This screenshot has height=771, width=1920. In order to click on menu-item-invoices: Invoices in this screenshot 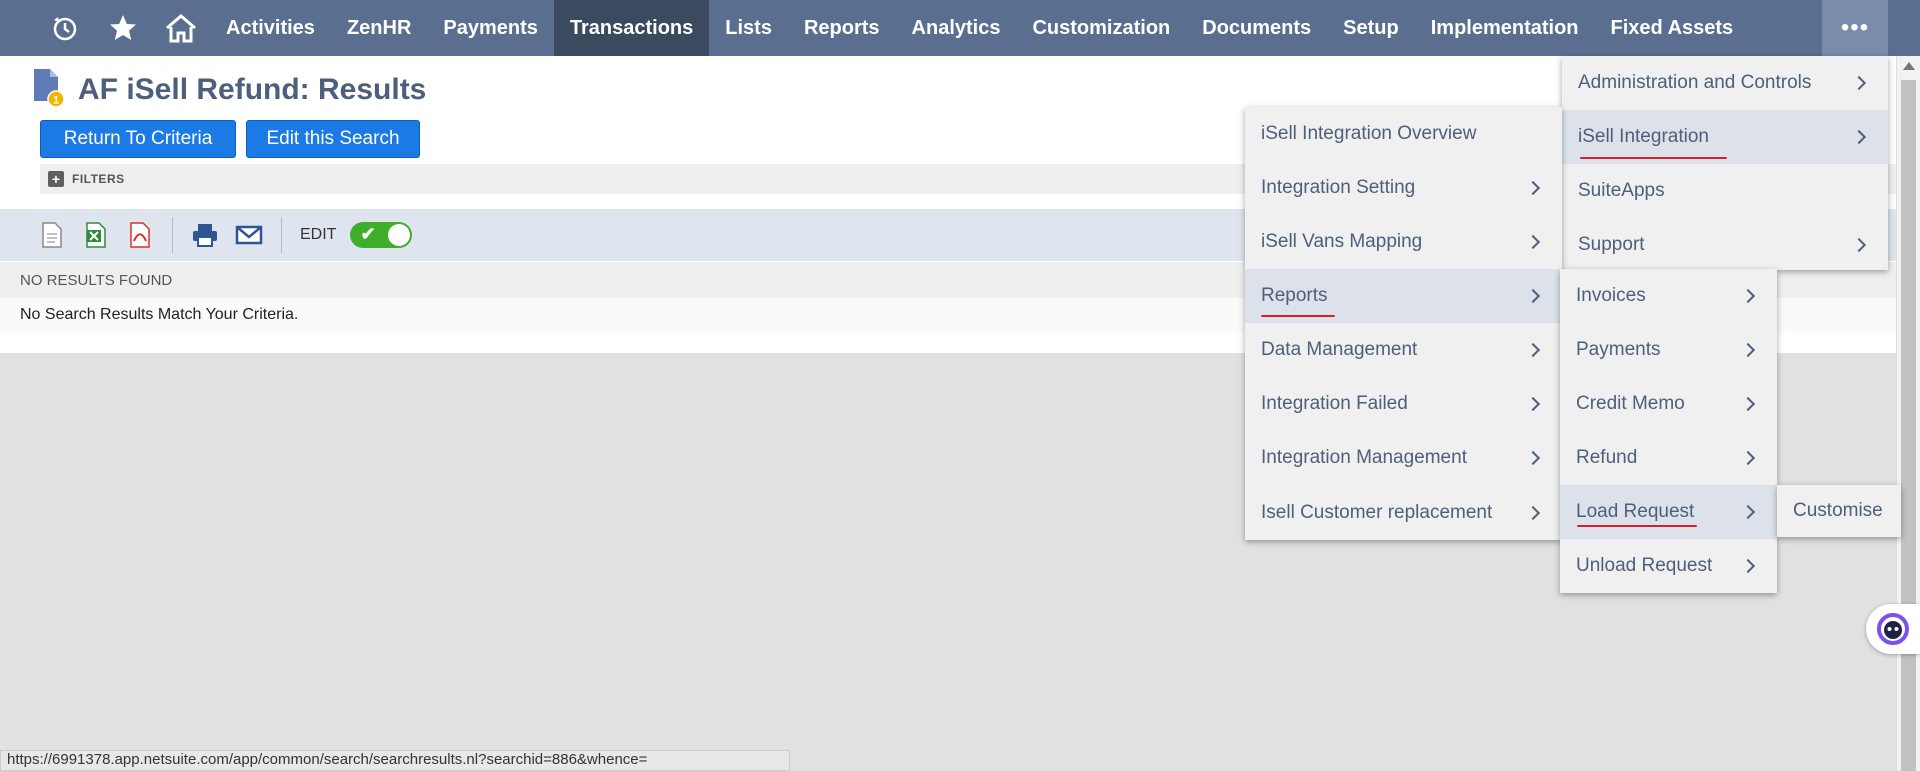, I will do `click(1668, 296)`.